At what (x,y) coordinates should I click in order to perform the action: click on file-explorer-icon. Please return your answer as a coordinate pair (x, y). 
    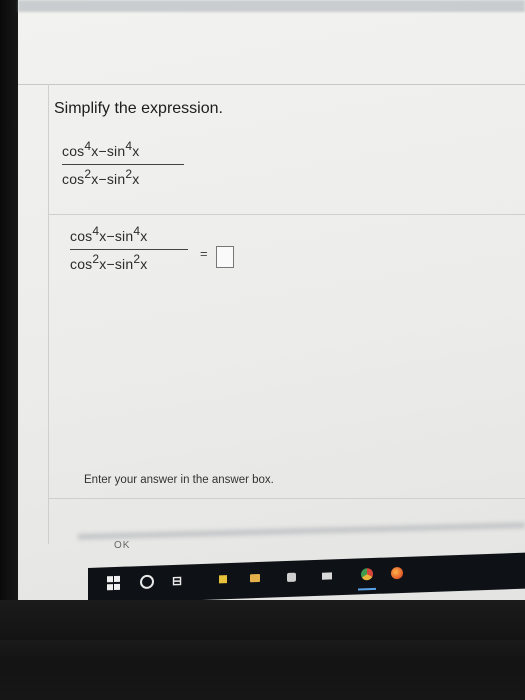
    Looking at the image, I should click on (255, 578).